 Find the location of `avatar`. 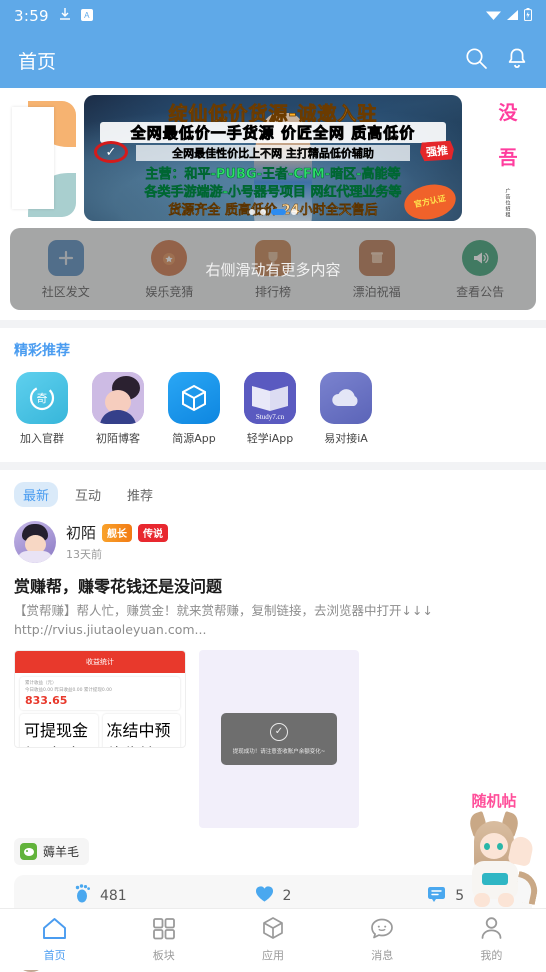

avatar is located at coordinates (35, 542).